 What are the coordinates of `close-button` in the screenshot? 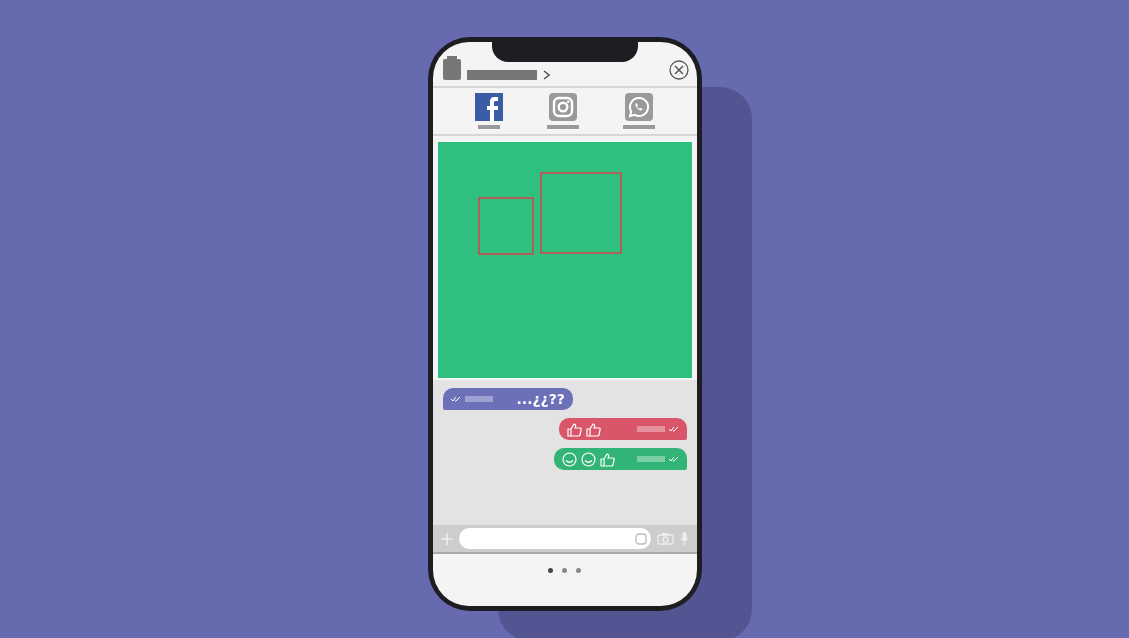 It's located at (678, 70).